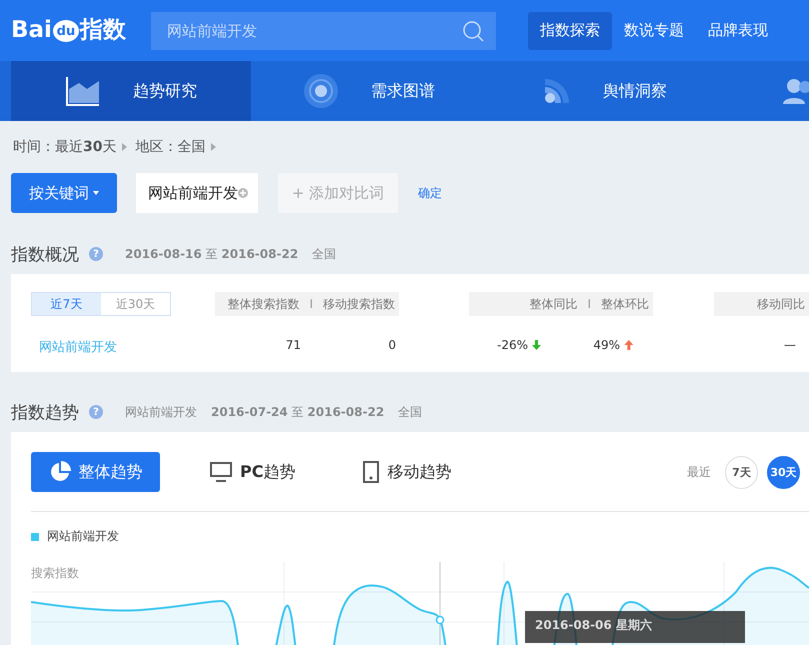 This screenshot has height=645, width=809. What do you see at coordinates (741, 472) in the screenshot?
I see `period-button: 7天` at bounding box center [741, 472].